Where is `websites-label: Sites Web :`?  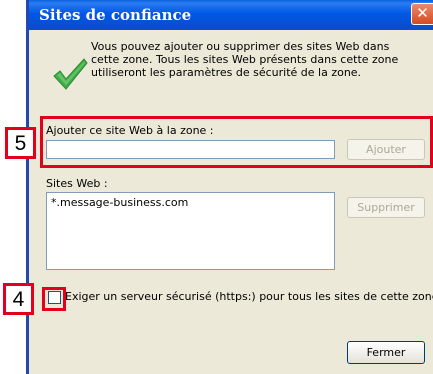 websites-label: Sites Web : is located at coordinates (77, 183).